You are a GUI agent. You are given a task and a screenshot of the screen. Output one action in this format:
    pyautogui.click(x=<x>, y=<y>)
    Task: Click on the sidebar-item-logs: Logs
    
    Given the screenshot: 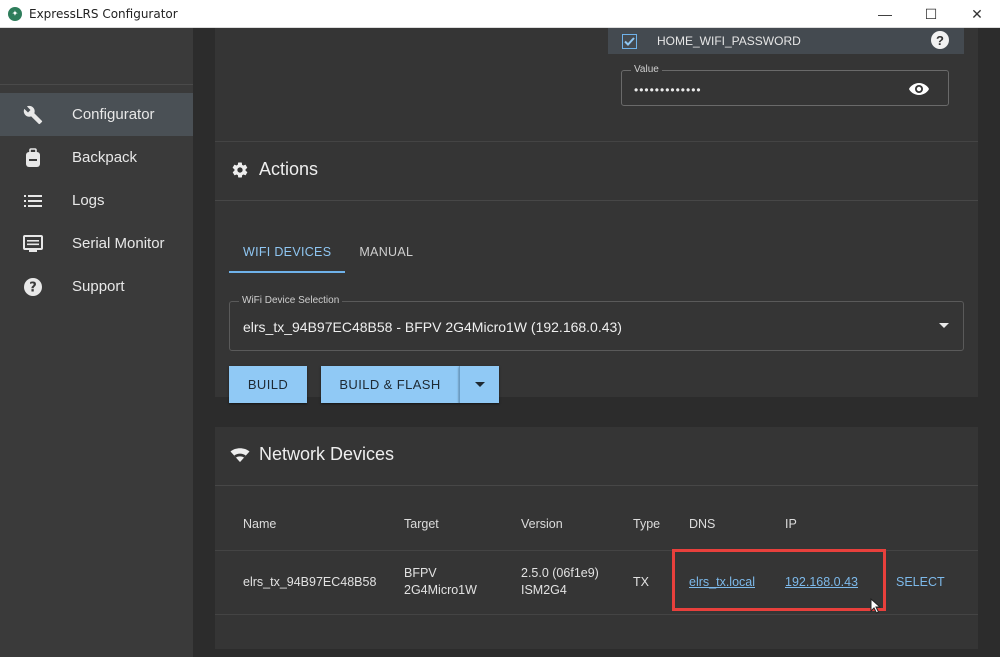 What is the action you would take?
    pyautogui.click(x=96, y=200)
    